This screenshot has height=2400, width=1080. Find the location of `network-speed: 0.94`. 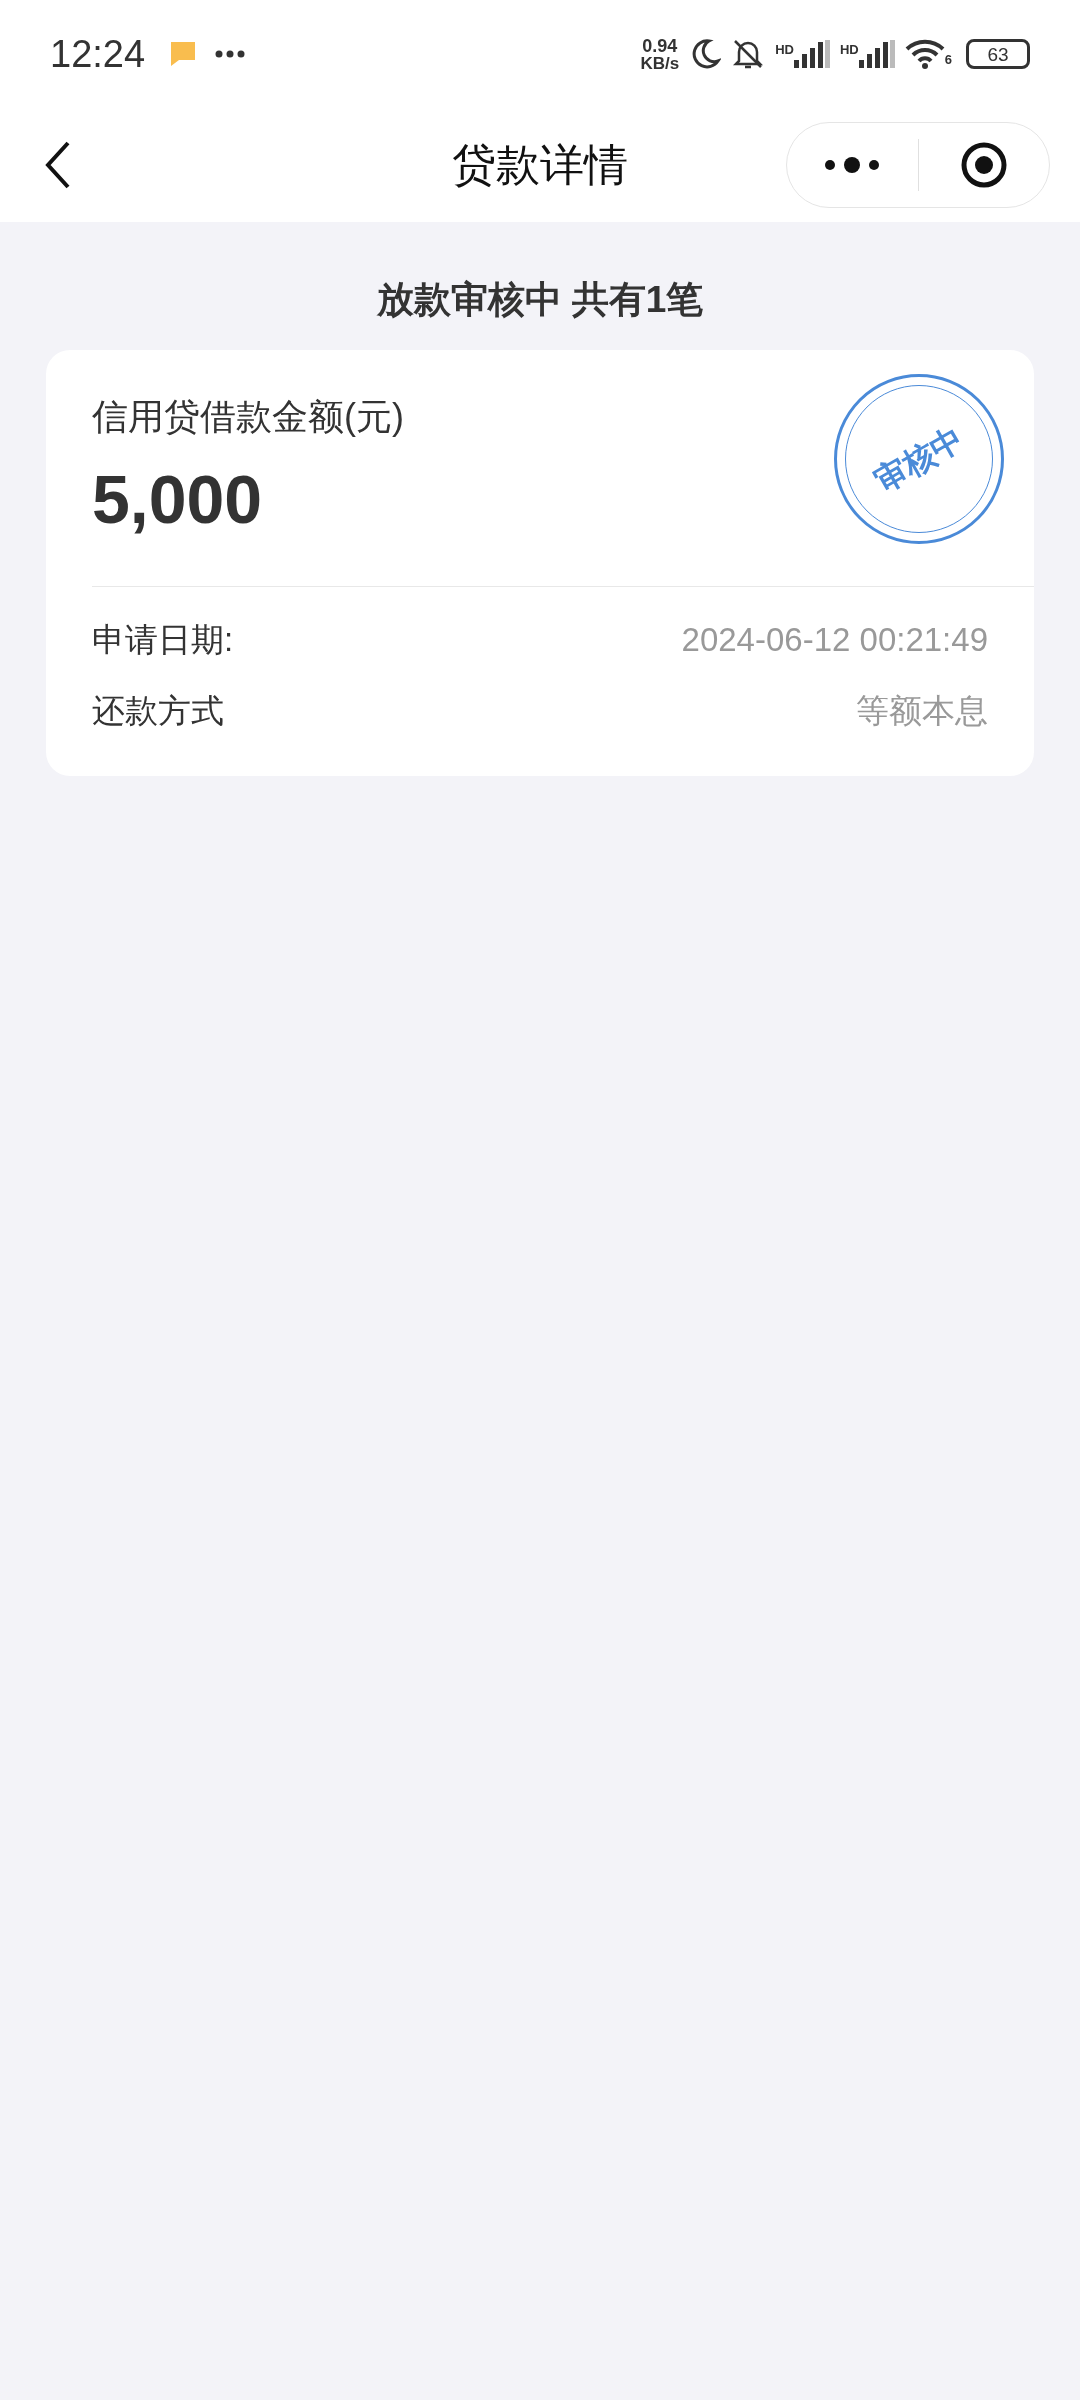

network-speed: 0.94 is located at coordinates (660, 45).